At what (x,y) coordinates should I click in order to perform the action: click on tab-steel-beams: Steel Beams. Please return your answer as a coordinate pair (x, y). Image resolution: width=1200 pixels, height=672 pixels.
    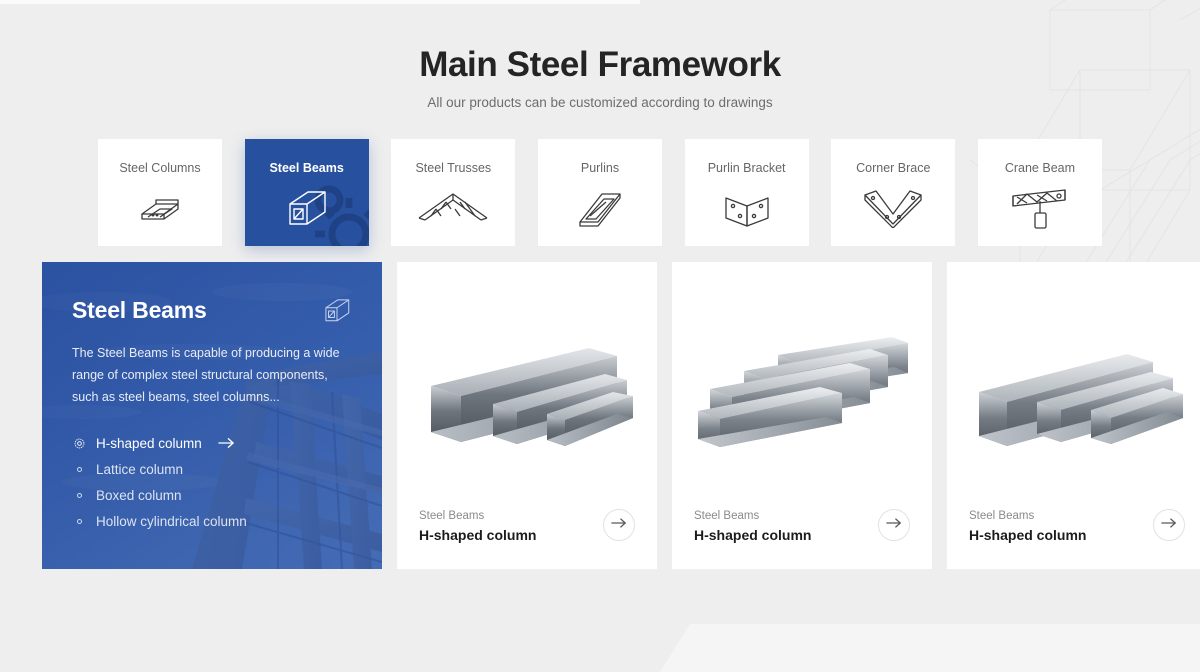
    Looking at the image, I should click on (306, 192).